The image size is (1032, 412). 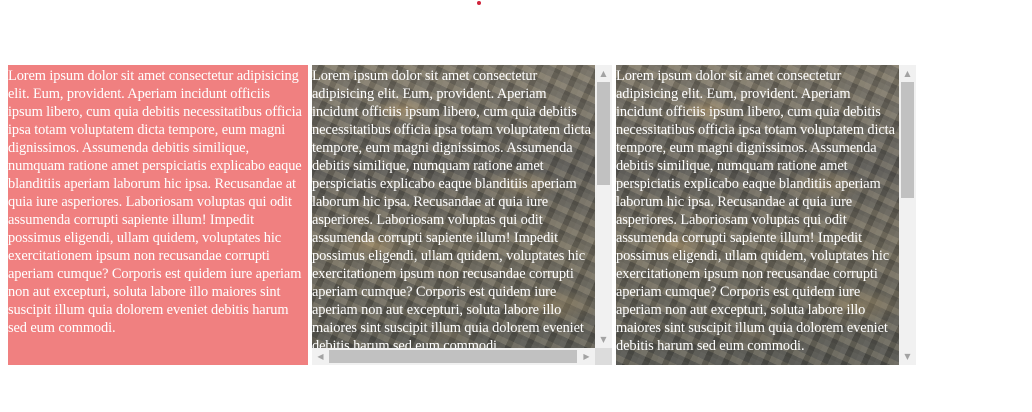 I want to click on horizontal-scrollbar: ◀ ▶, so click(x=453, y=356).